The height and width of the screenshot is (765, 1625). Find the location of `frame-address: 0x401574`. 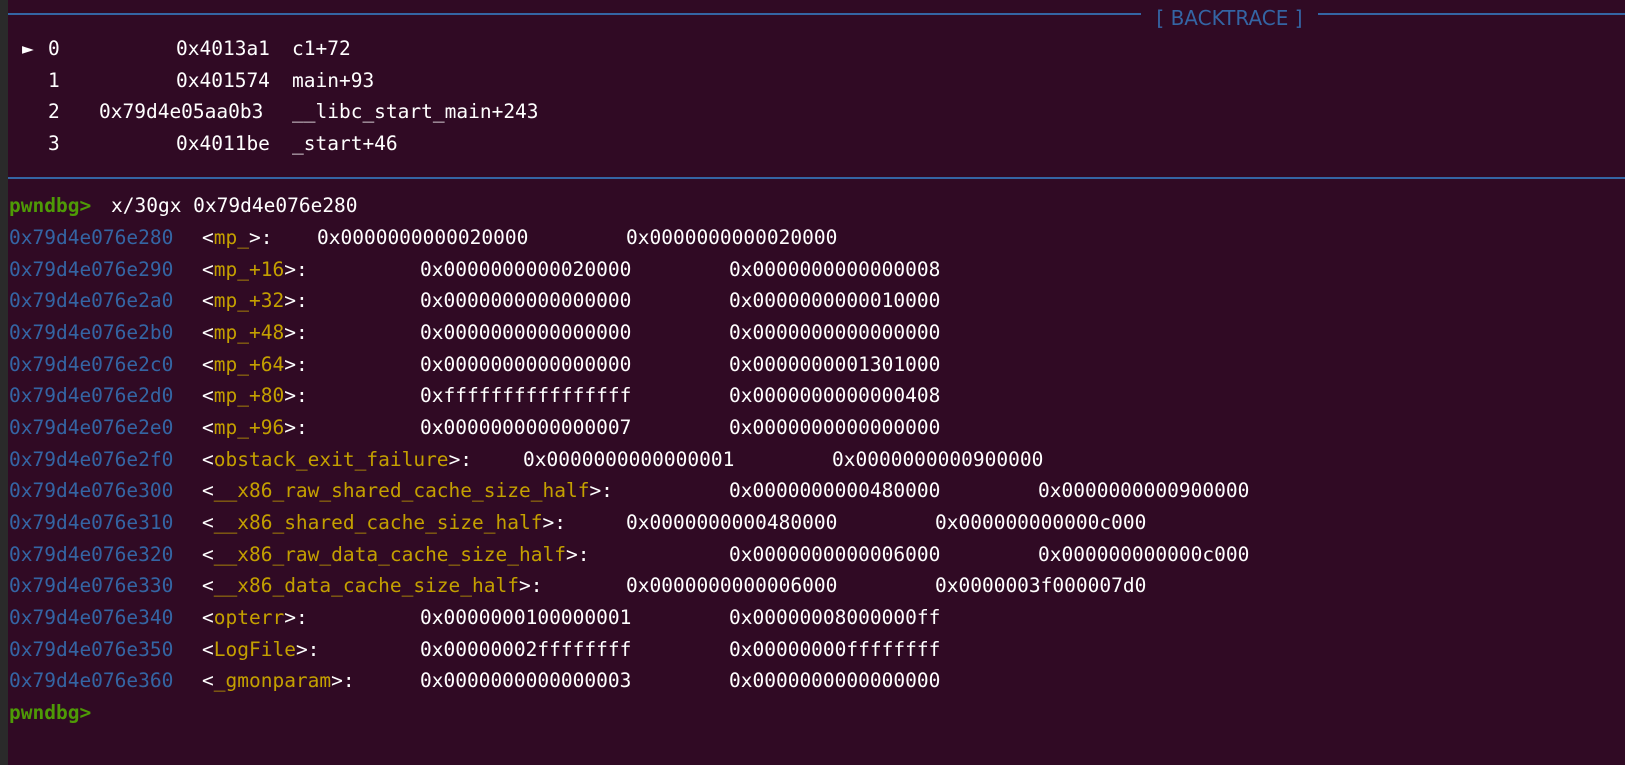

frame-address: 0x401574 is located at coordinates (223, 80).